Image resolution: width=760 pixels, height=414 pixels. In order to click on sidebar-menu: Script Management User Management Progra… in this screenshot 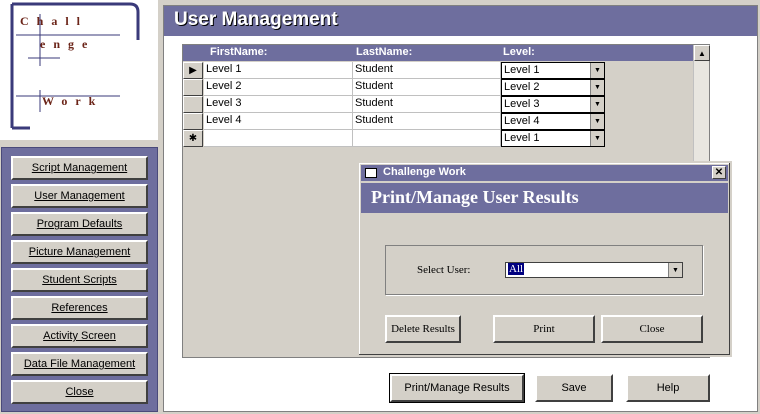, I will do `click(79, 279)`.